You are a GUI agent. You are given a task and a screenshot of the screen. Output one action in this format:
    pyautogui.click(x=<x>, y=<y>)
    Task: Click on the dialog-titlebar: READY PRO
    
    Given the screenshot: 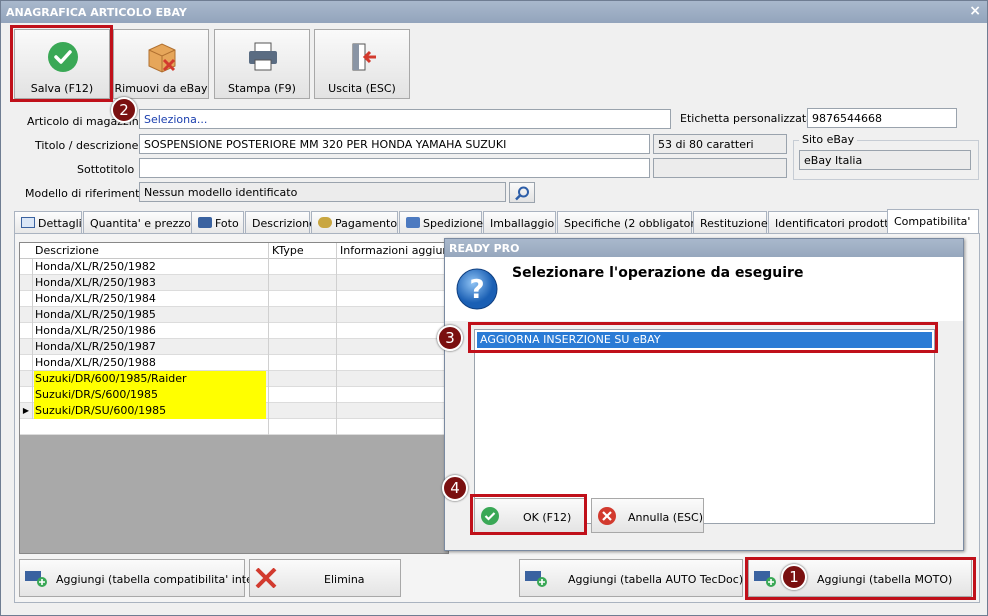 What is the action you would take?
    pyautogui.click(x=704, y=248)
    